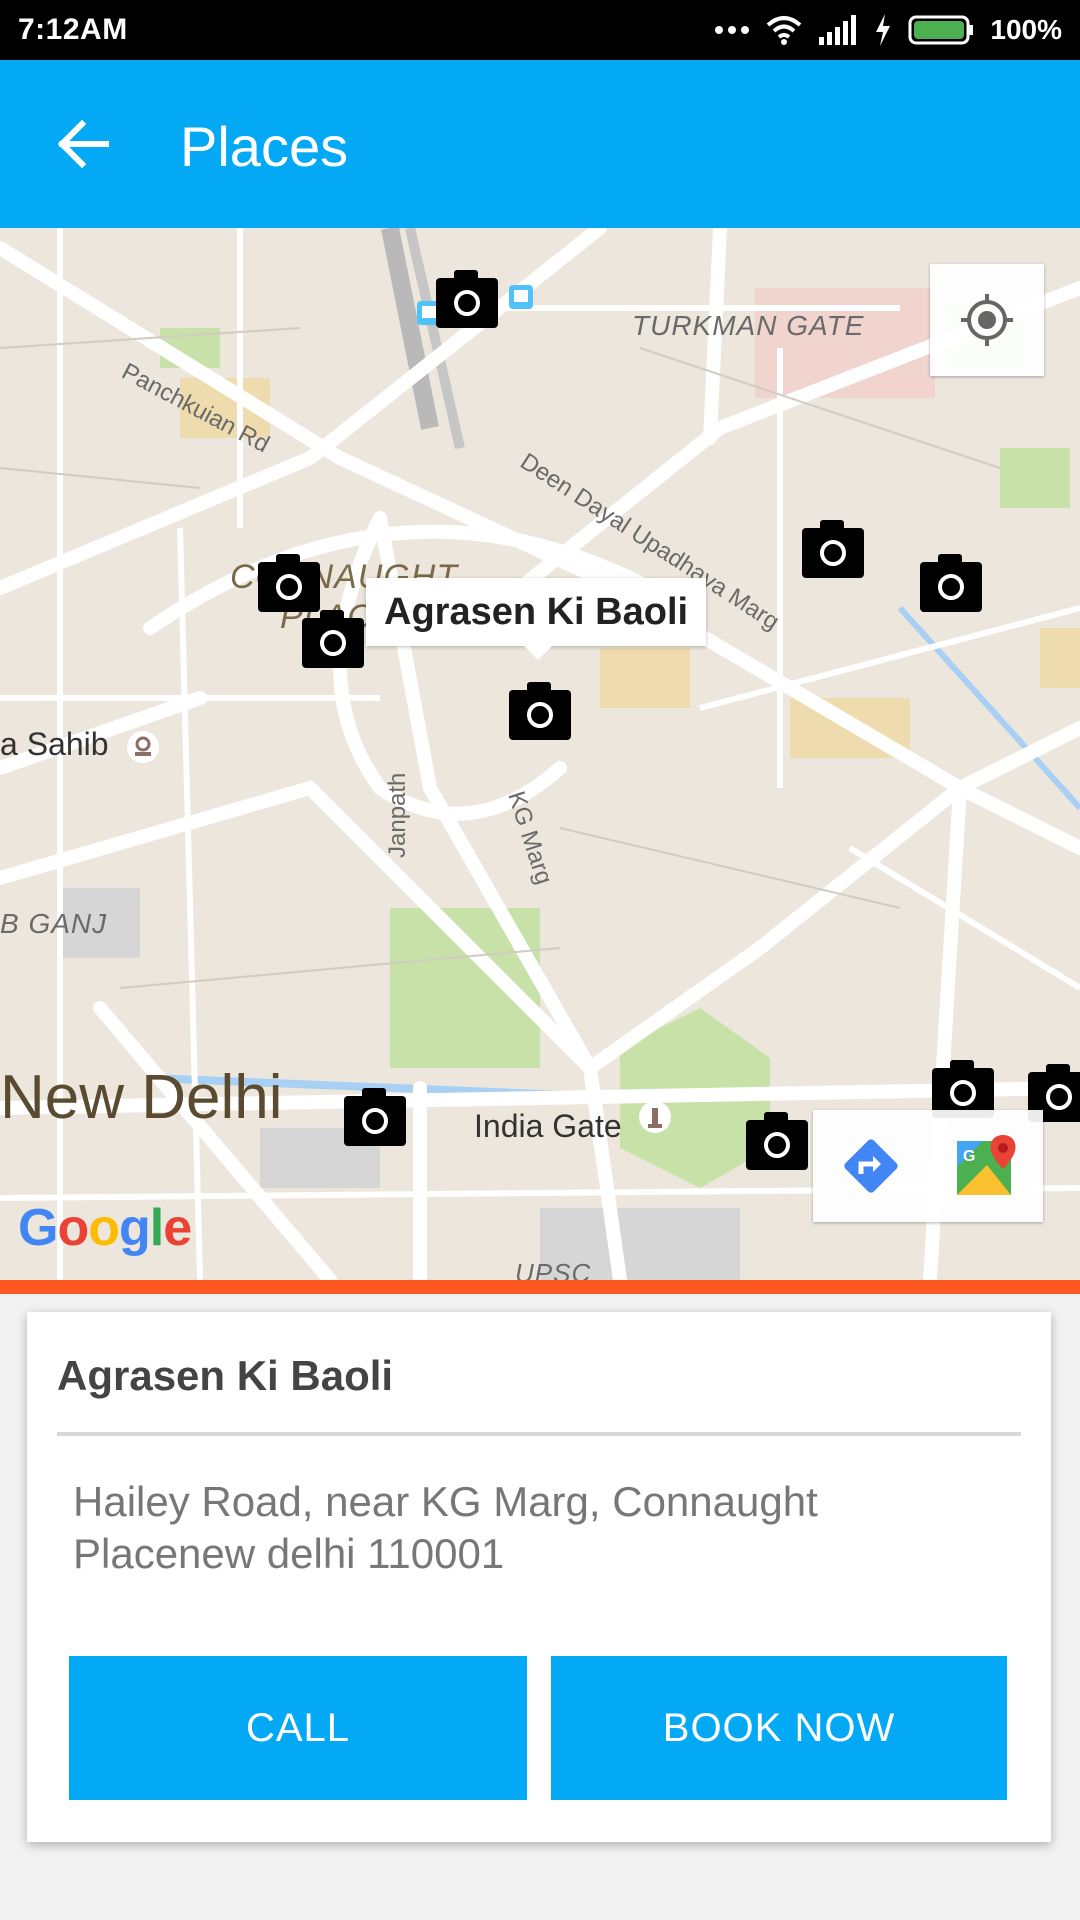 This screenshot has width=1080, height=1920. What do you see at coordinates (143, 747) in the screenshot?
I see `worship-icon` at bounding box center [143, 747].